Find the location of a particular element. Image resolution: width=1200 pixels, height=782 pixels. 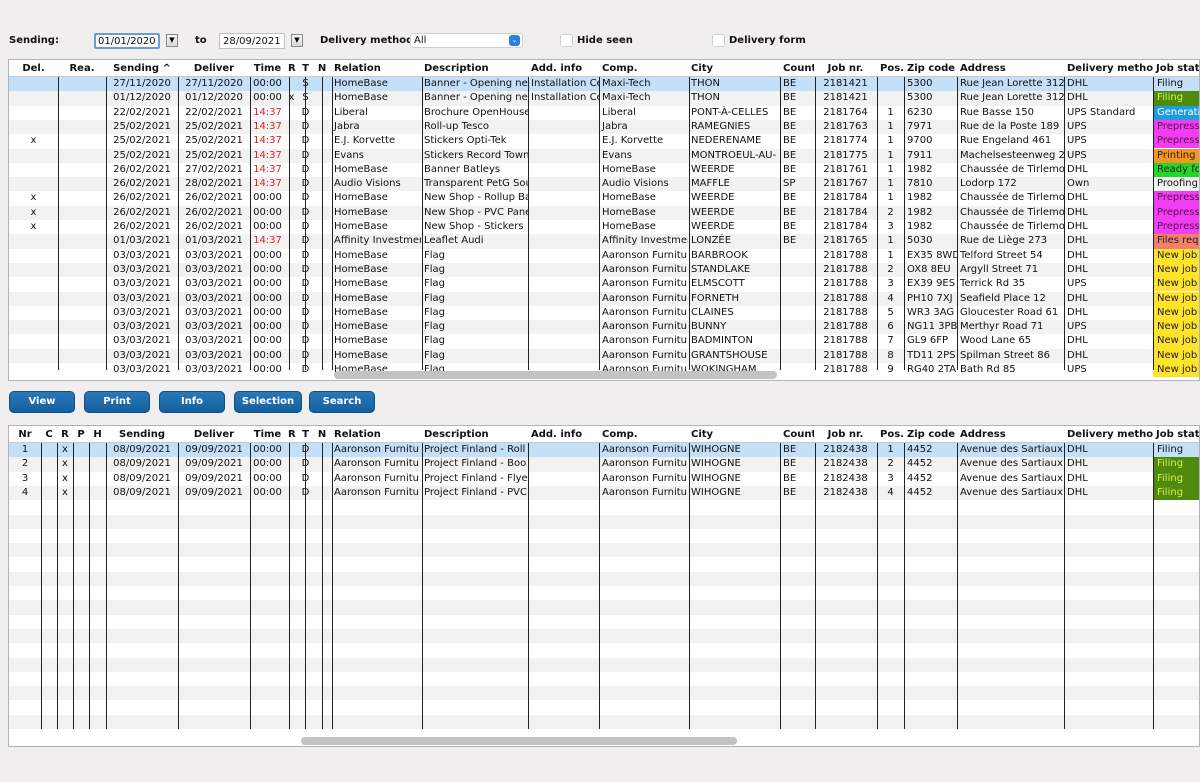

info-button: Info is located at coordinates (192, 402).